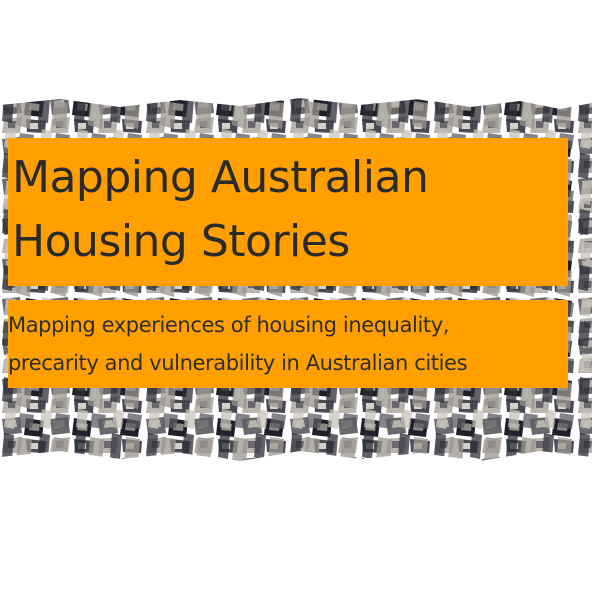 The width and height of the screenshot is (600, 600). What do you see at coordinates (220, 177) in the screenshot?
I see `page-title-line-1: Mapping Australian` at bounding box center [220, 177].